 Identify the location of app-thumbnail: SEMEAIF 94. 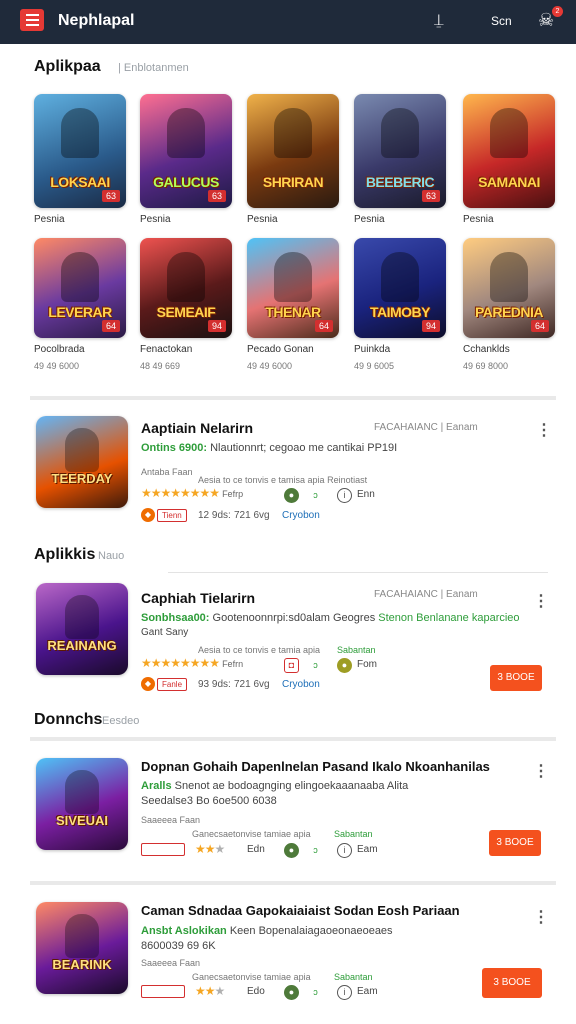
(186, 288).